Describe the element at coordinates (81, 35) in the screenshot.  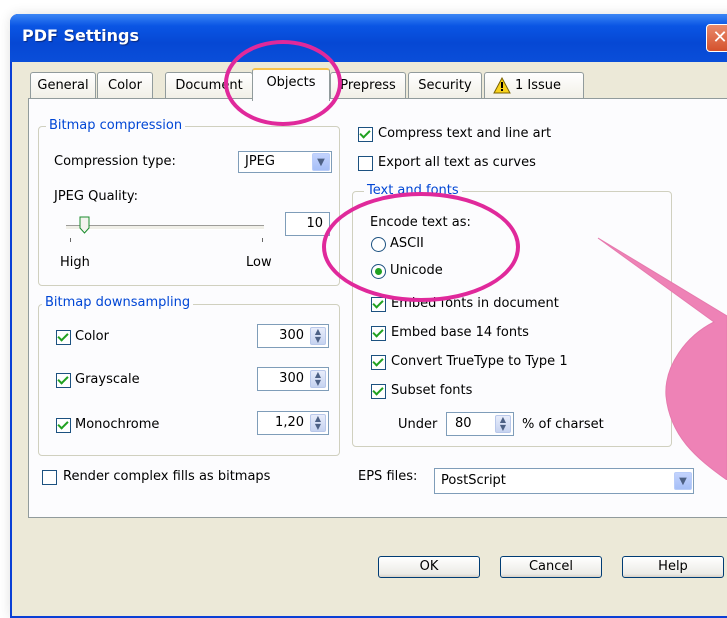
I see `dialog-title: PDF Settings` at that location.